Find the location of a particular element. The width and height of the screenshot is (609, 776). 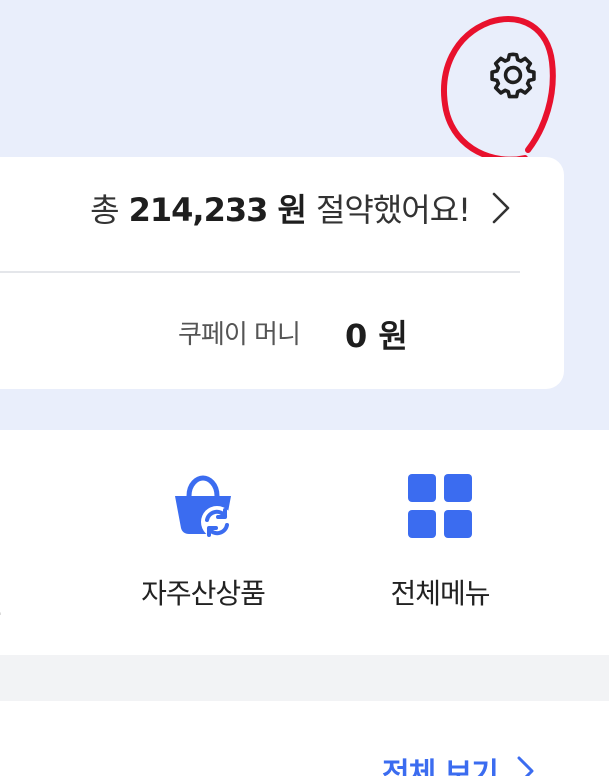

section-separator is located at coordinates (304, 678).